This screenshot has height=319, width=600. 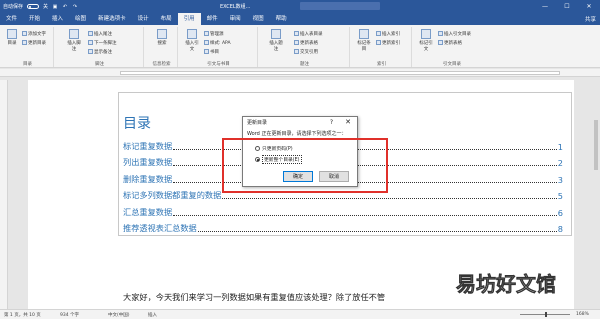 What do you see at coordinates (300, 19) in the screenshot?
I see `ribbon-tabs: 文件 开始 插入 绘图 新建选项卡 设计 布局 引用 邮件 审阅 视图 帮助` at bounding box center [300, 19].